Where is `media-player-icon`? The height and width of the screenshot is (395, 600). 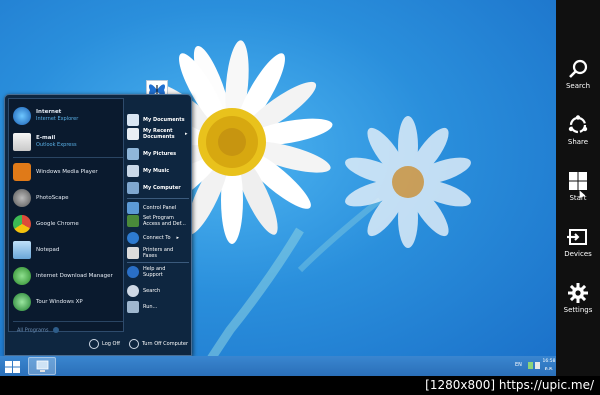 media-player-icon is located at coordinates (22, 172).